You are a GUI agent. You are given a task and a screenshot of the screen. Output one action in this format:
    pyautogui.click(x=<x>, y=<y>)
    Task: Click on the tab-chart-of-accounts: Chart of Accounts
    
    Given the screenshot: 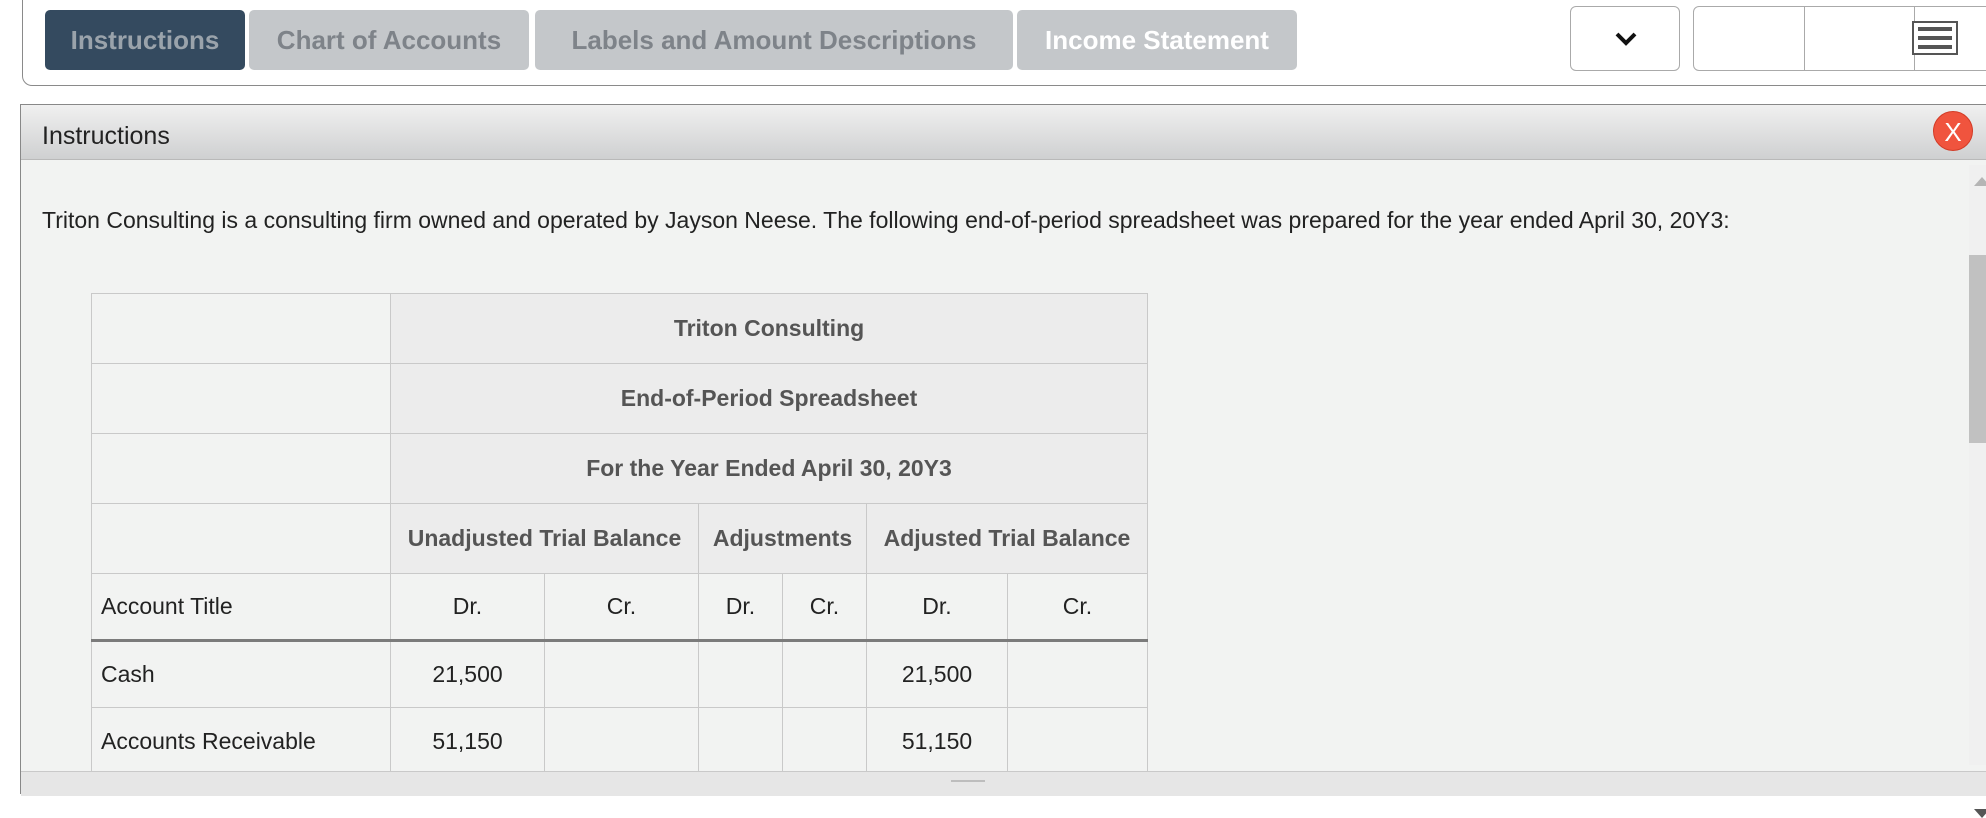 What is the action you would take?
    pyautogui.click(x=389, y=40)
    